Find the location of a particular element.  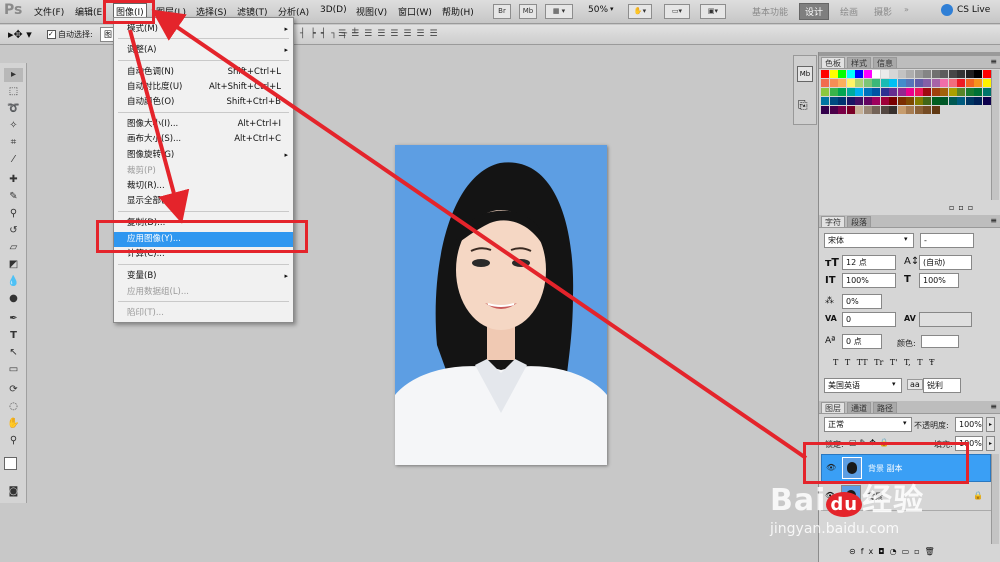

baidu-watermark: Bai du 经验 jingyan.baidu.com is located at coordinates (847, 506).